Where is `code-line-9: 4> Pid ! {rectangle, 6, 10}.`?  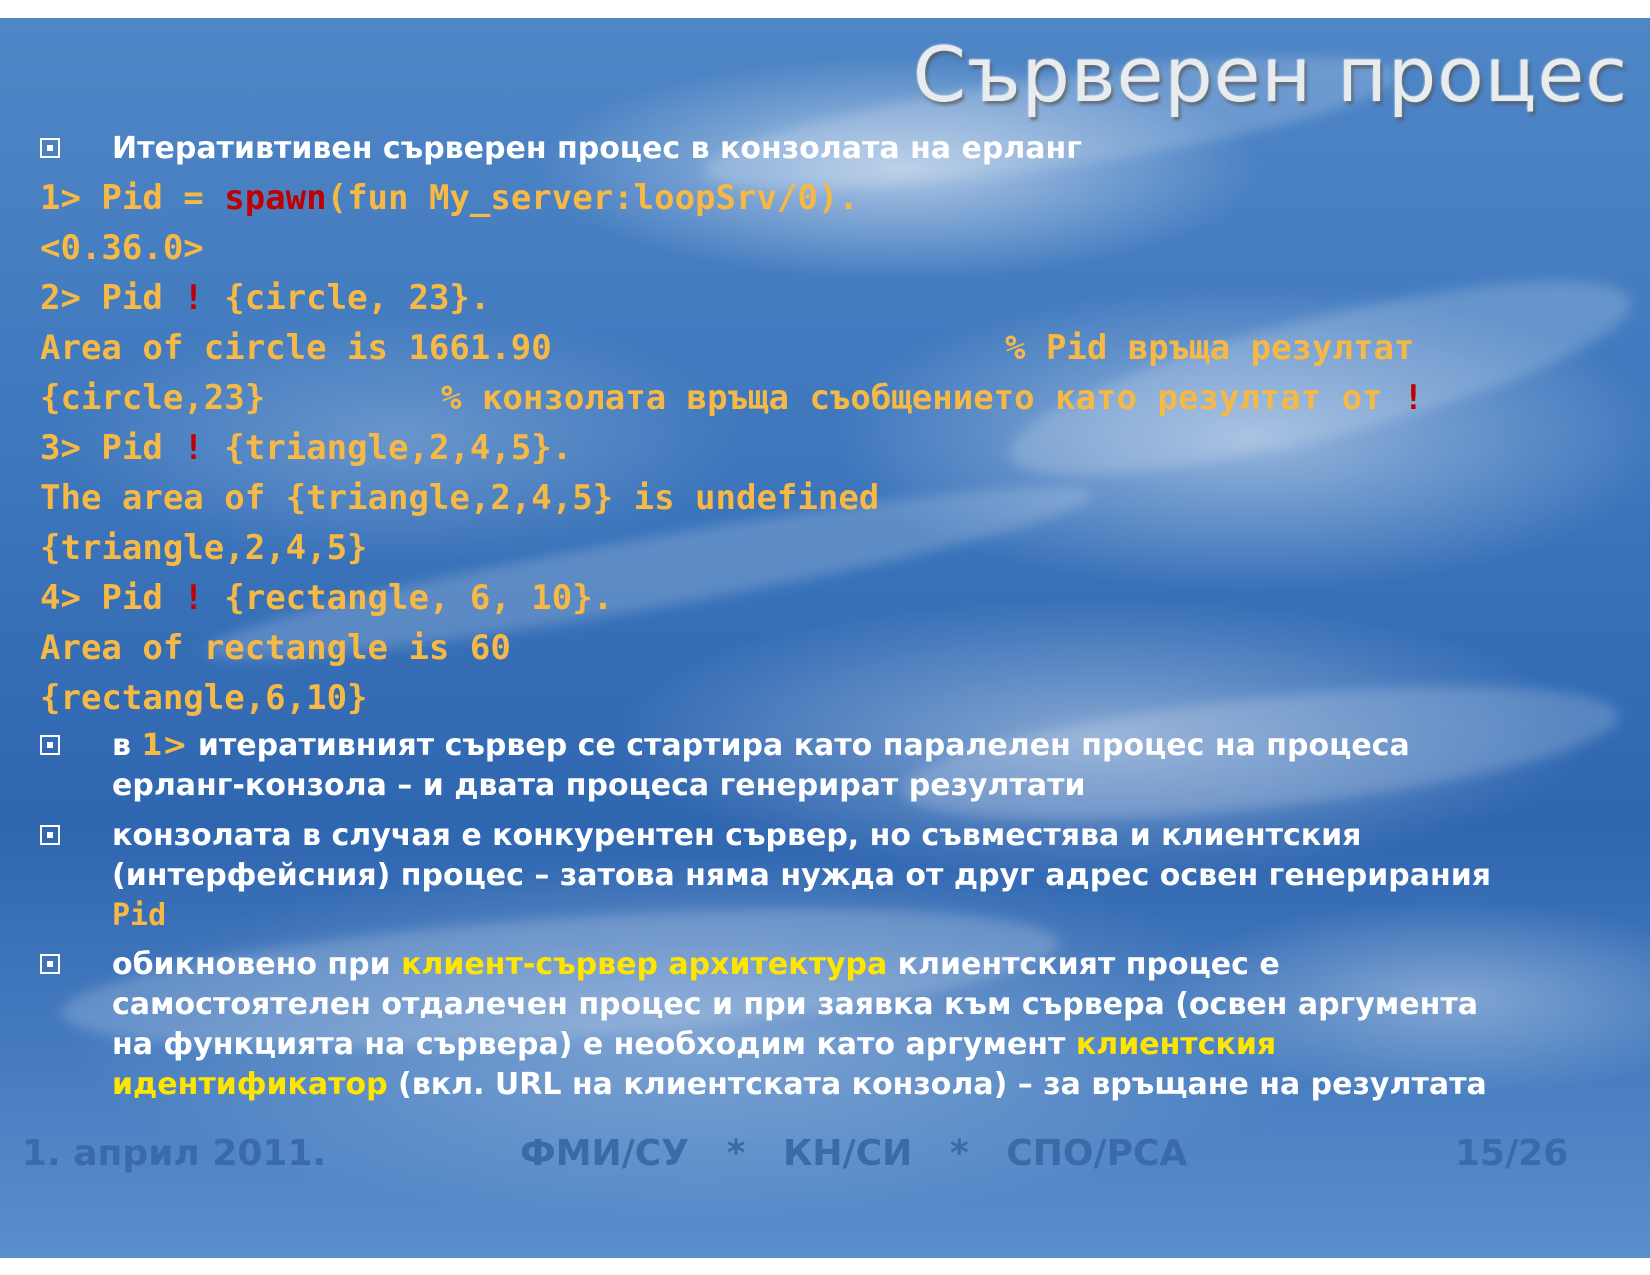
code-line-9: 4> Pid ! {rectangle, 6, 10}. is located at coordinates (326, 598).